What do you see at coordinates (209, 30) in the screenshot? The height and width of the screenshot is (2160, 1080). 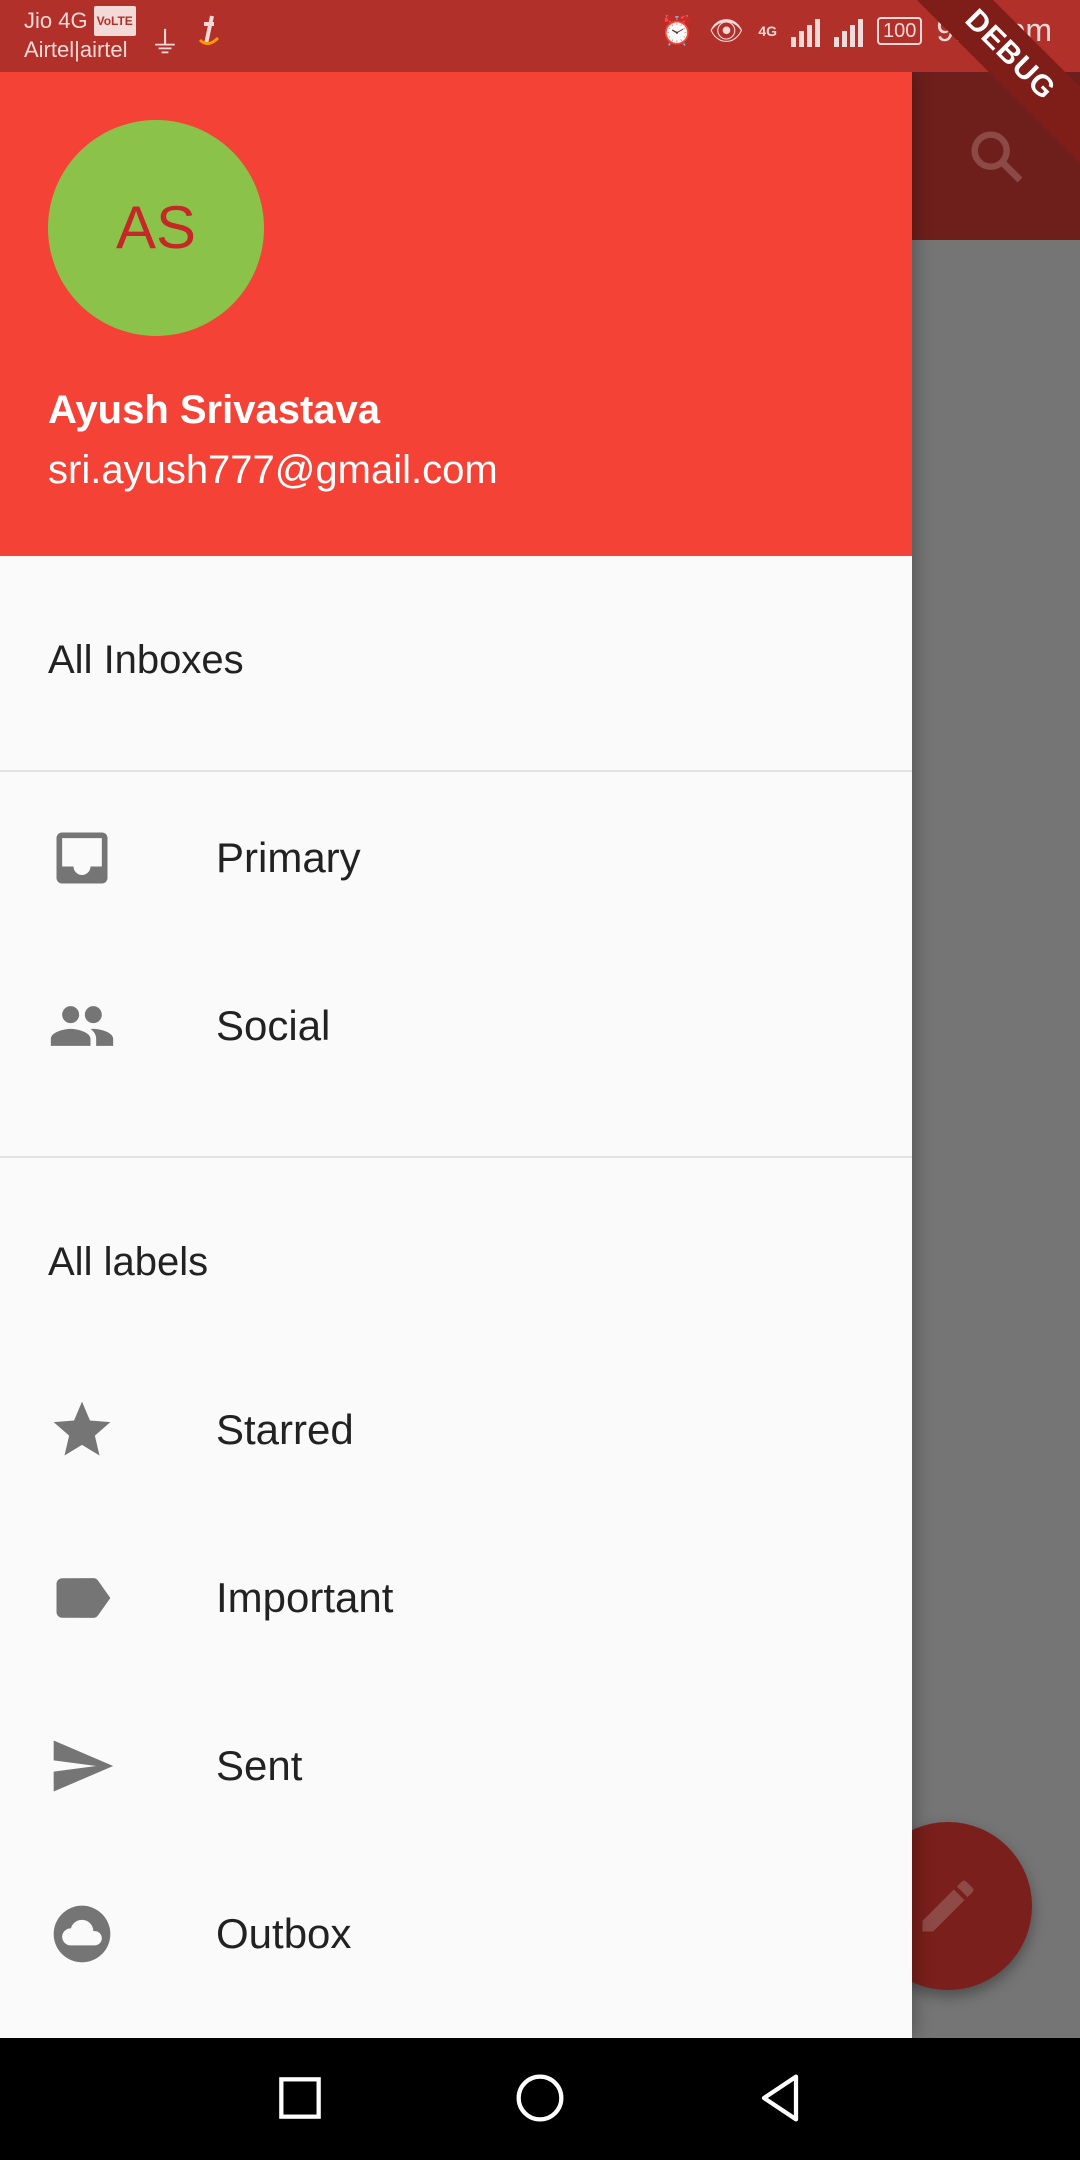 I see `info-app-icon` at bounding box center [209, 30].